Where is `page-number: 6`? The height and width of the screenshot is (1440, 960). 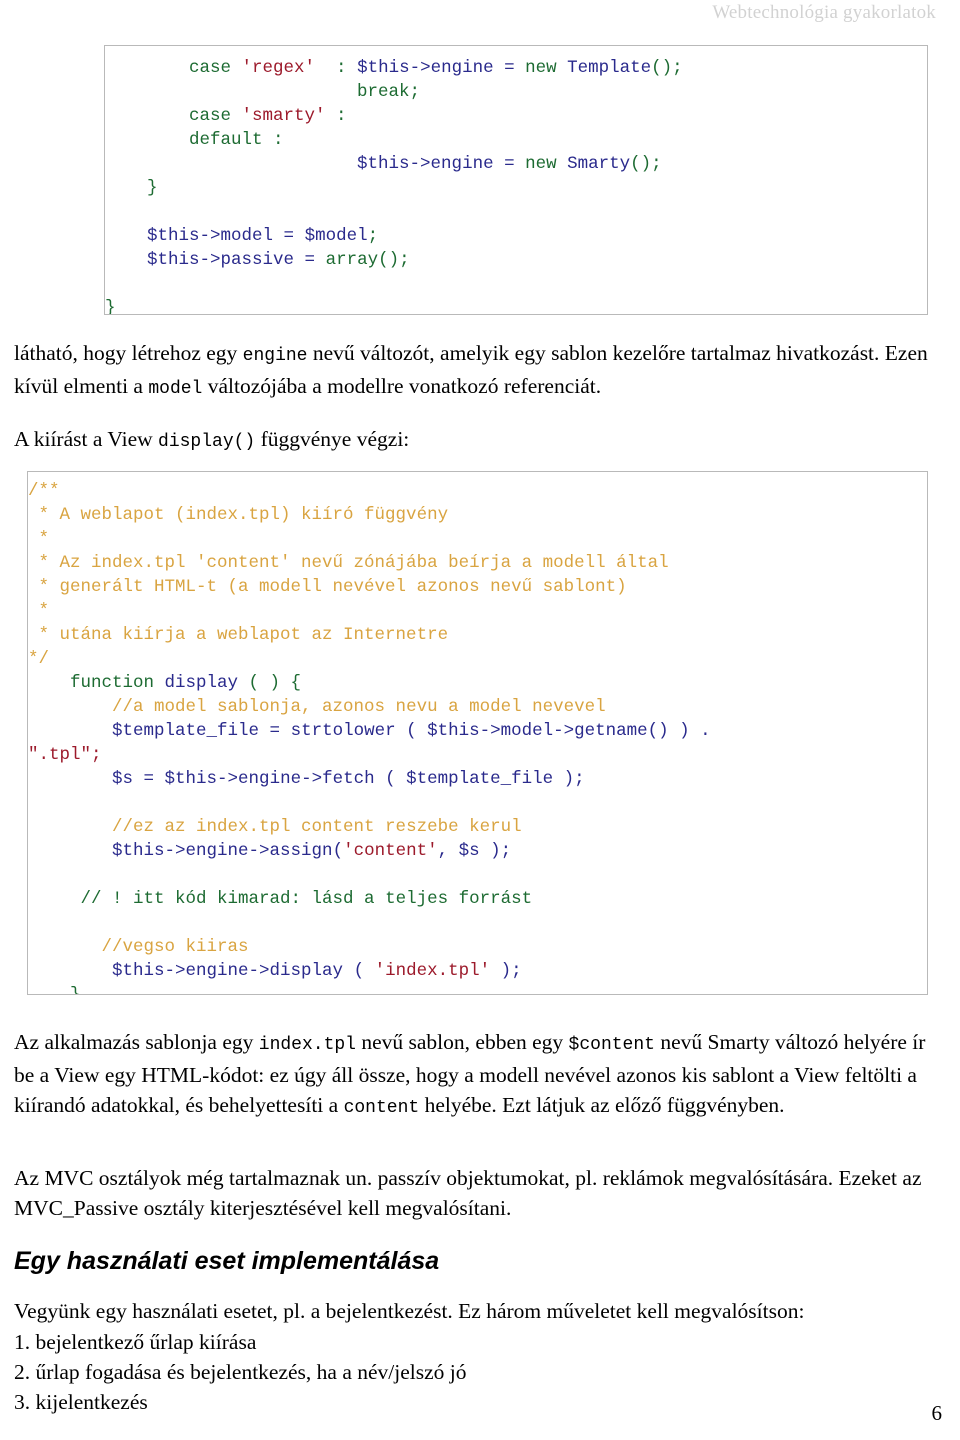
page-number: 6 is located at coordinates (937, 1413).